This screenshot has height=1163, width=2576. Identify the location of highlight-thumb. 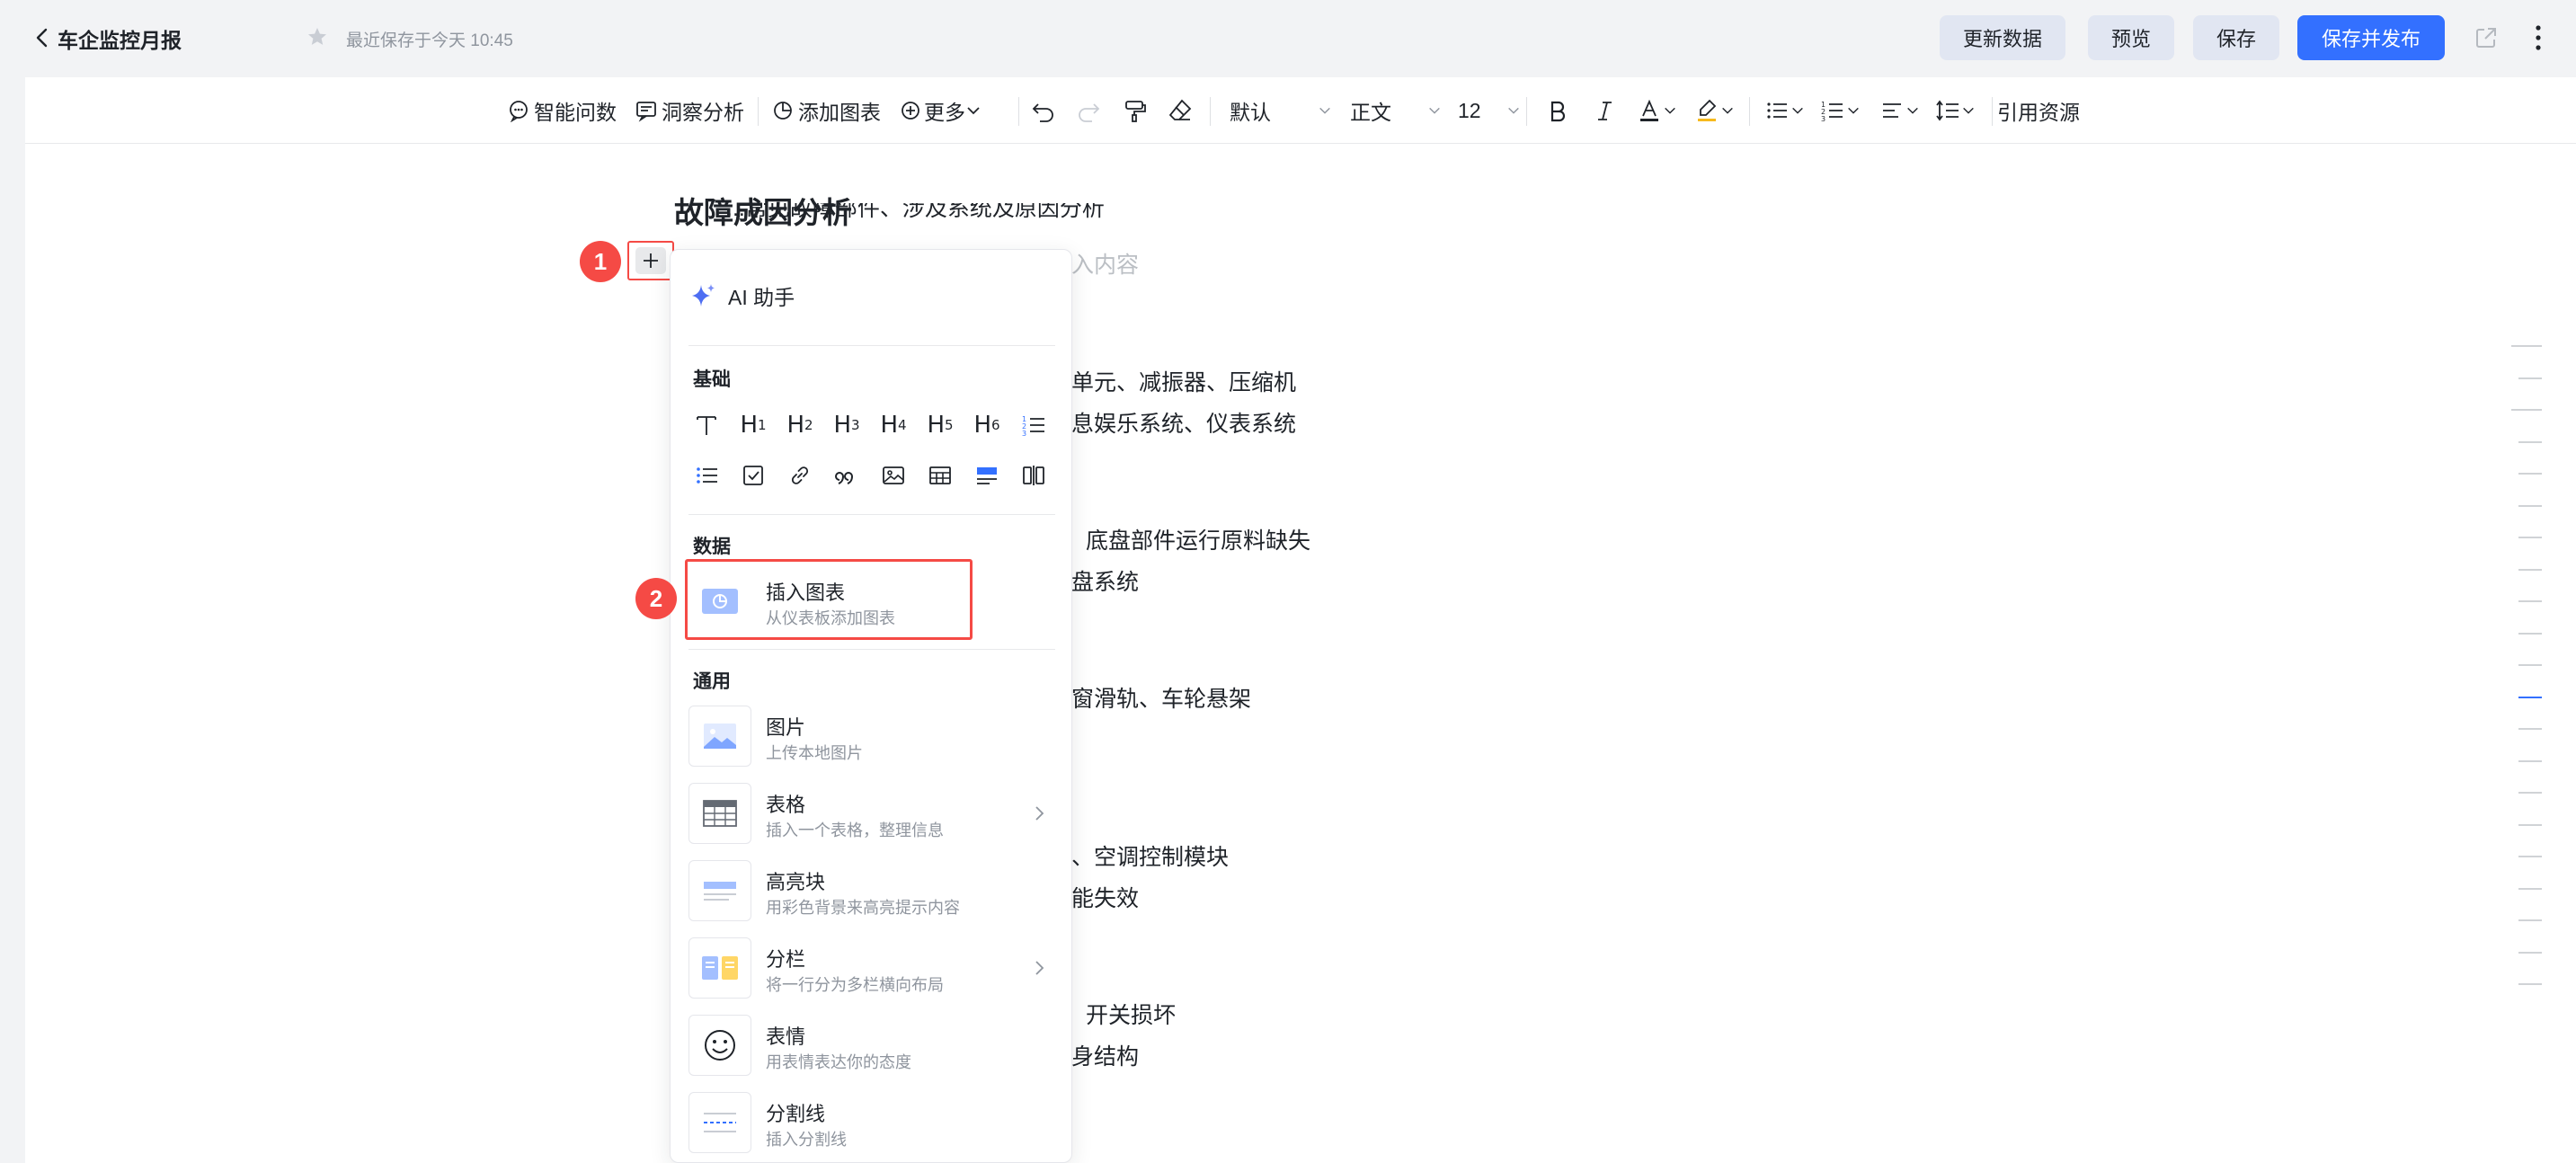
(719, 890).